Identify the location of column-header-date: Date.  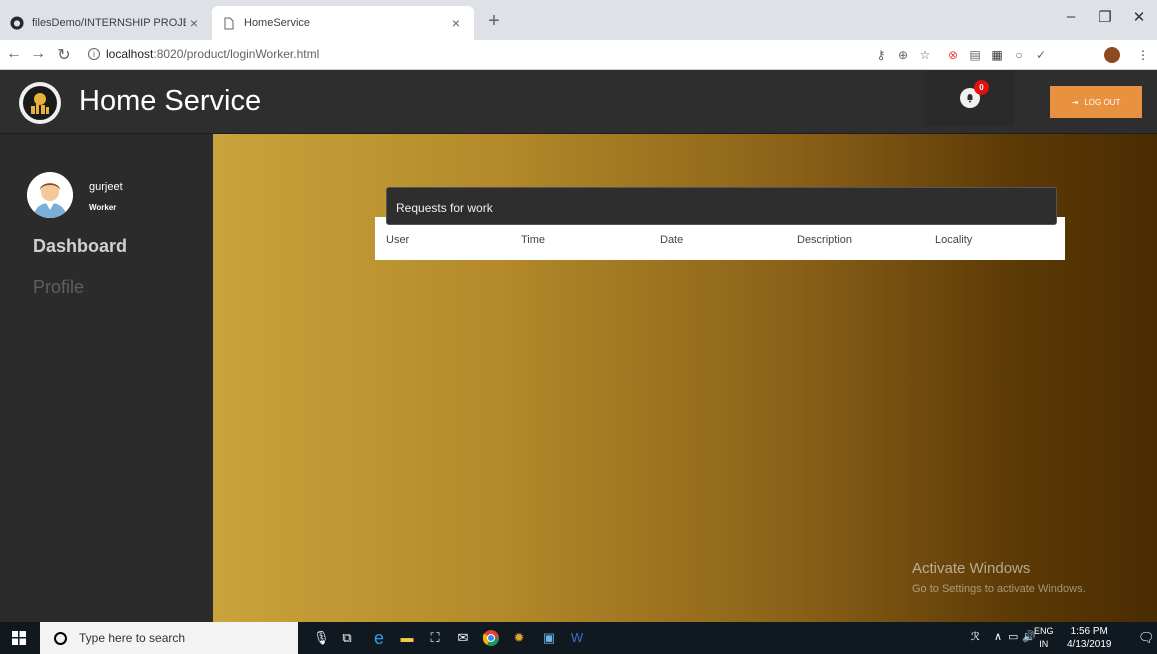
(672, 240).